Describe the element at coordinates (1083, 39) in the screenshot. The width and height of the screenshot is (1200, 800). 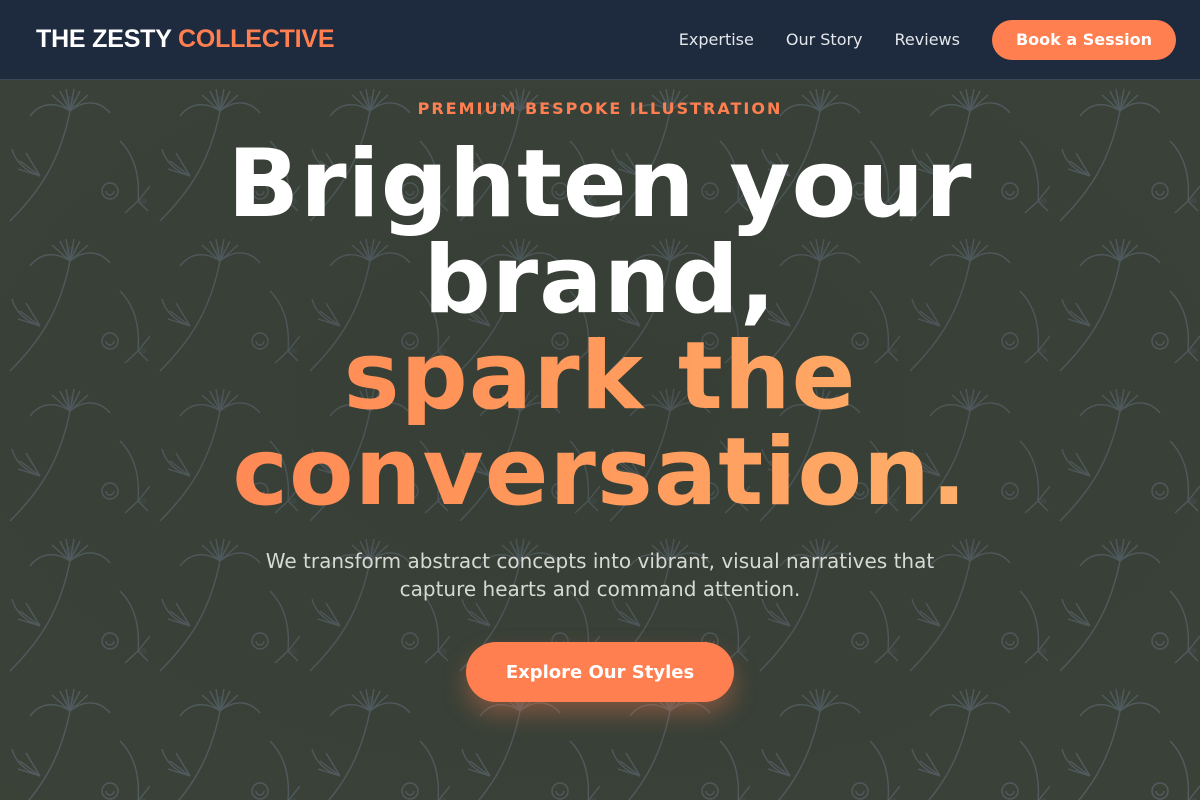
I see `book-session-button: Book a Session` at that location.